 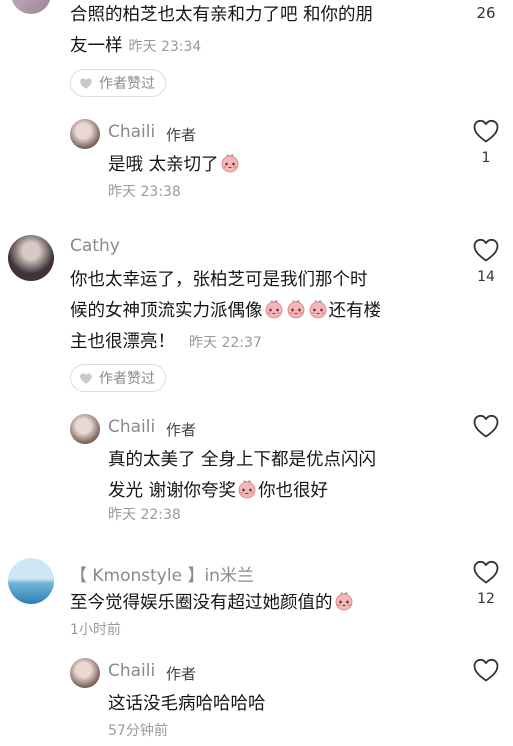 I want to click on reply-time: 昨天 23:38, so click(x=144, y=192).